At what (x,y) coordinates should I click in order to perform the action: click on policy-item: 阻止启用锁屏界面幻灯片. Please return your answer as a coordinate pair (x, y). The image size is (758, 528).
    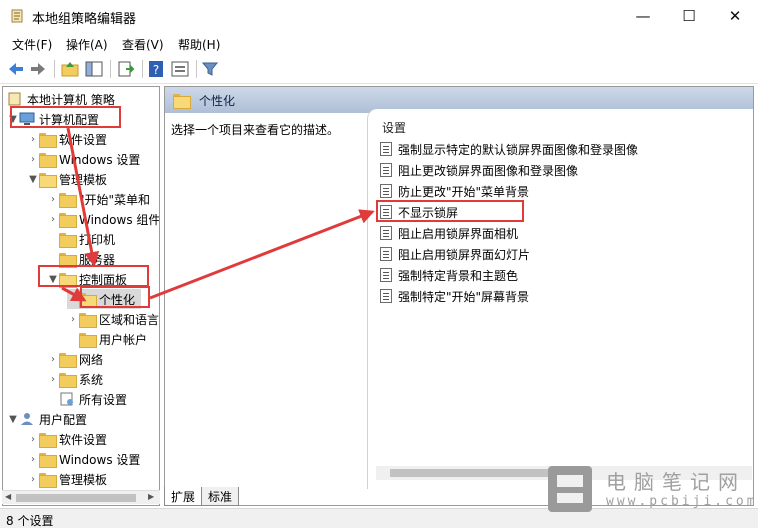
    Looking at the image, I should click on (455, 254).